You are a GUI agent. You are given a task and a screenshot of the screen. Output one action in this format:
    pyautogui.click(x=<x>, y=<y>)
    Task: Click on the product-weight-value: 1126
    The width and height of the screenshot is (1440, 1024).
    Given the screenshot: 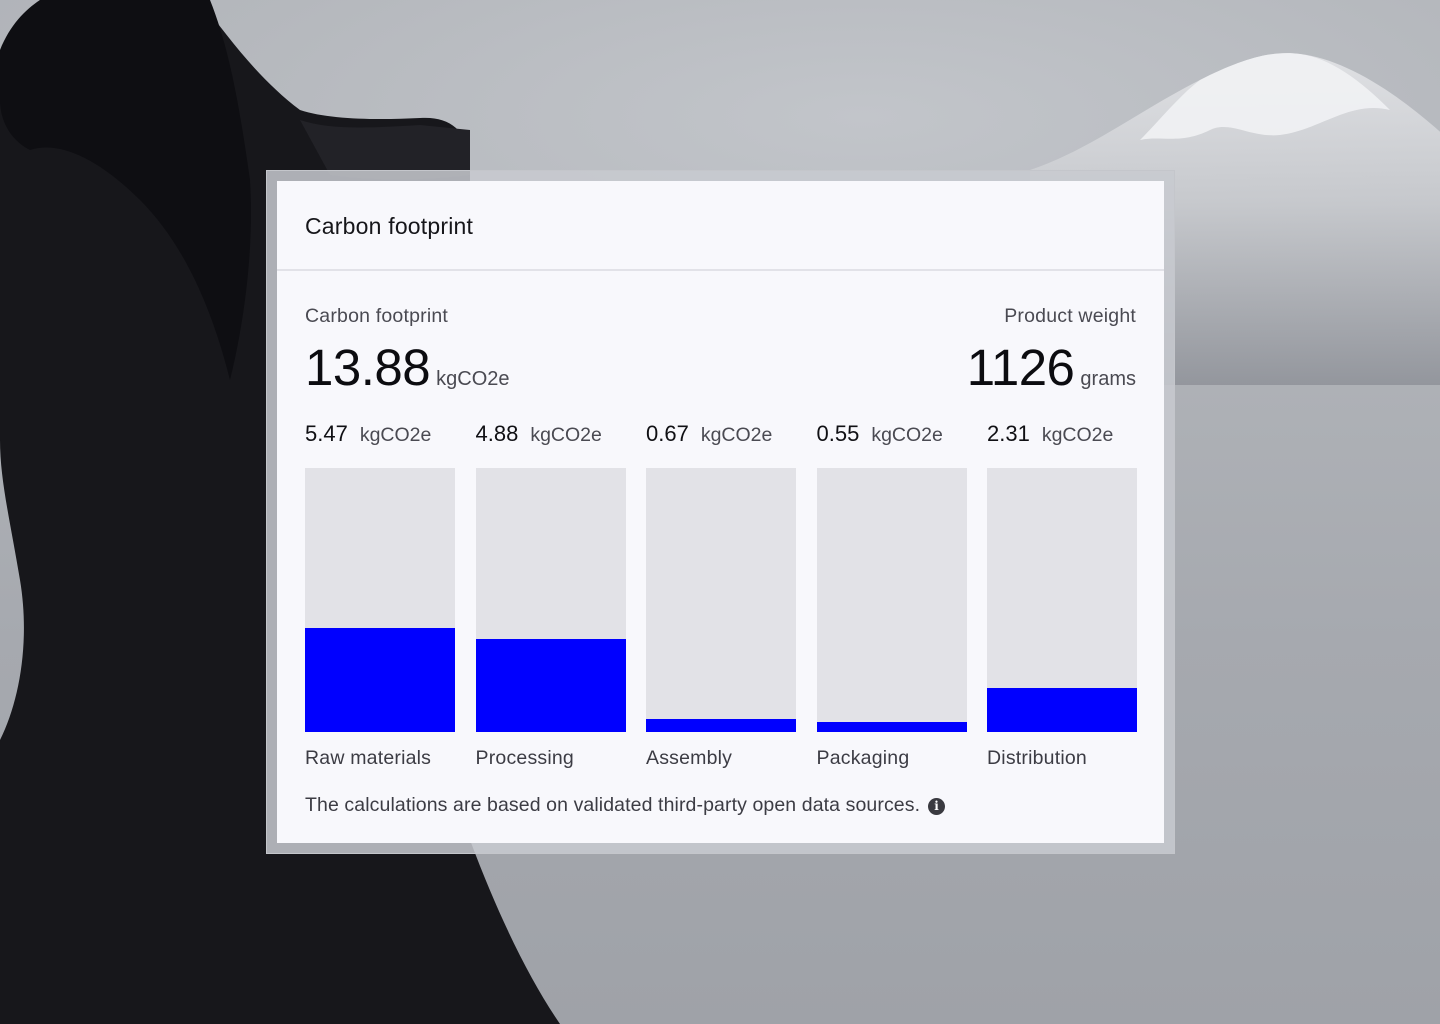 What is the action you would take?
    pyautogui.click(x=1020, y=367)
    